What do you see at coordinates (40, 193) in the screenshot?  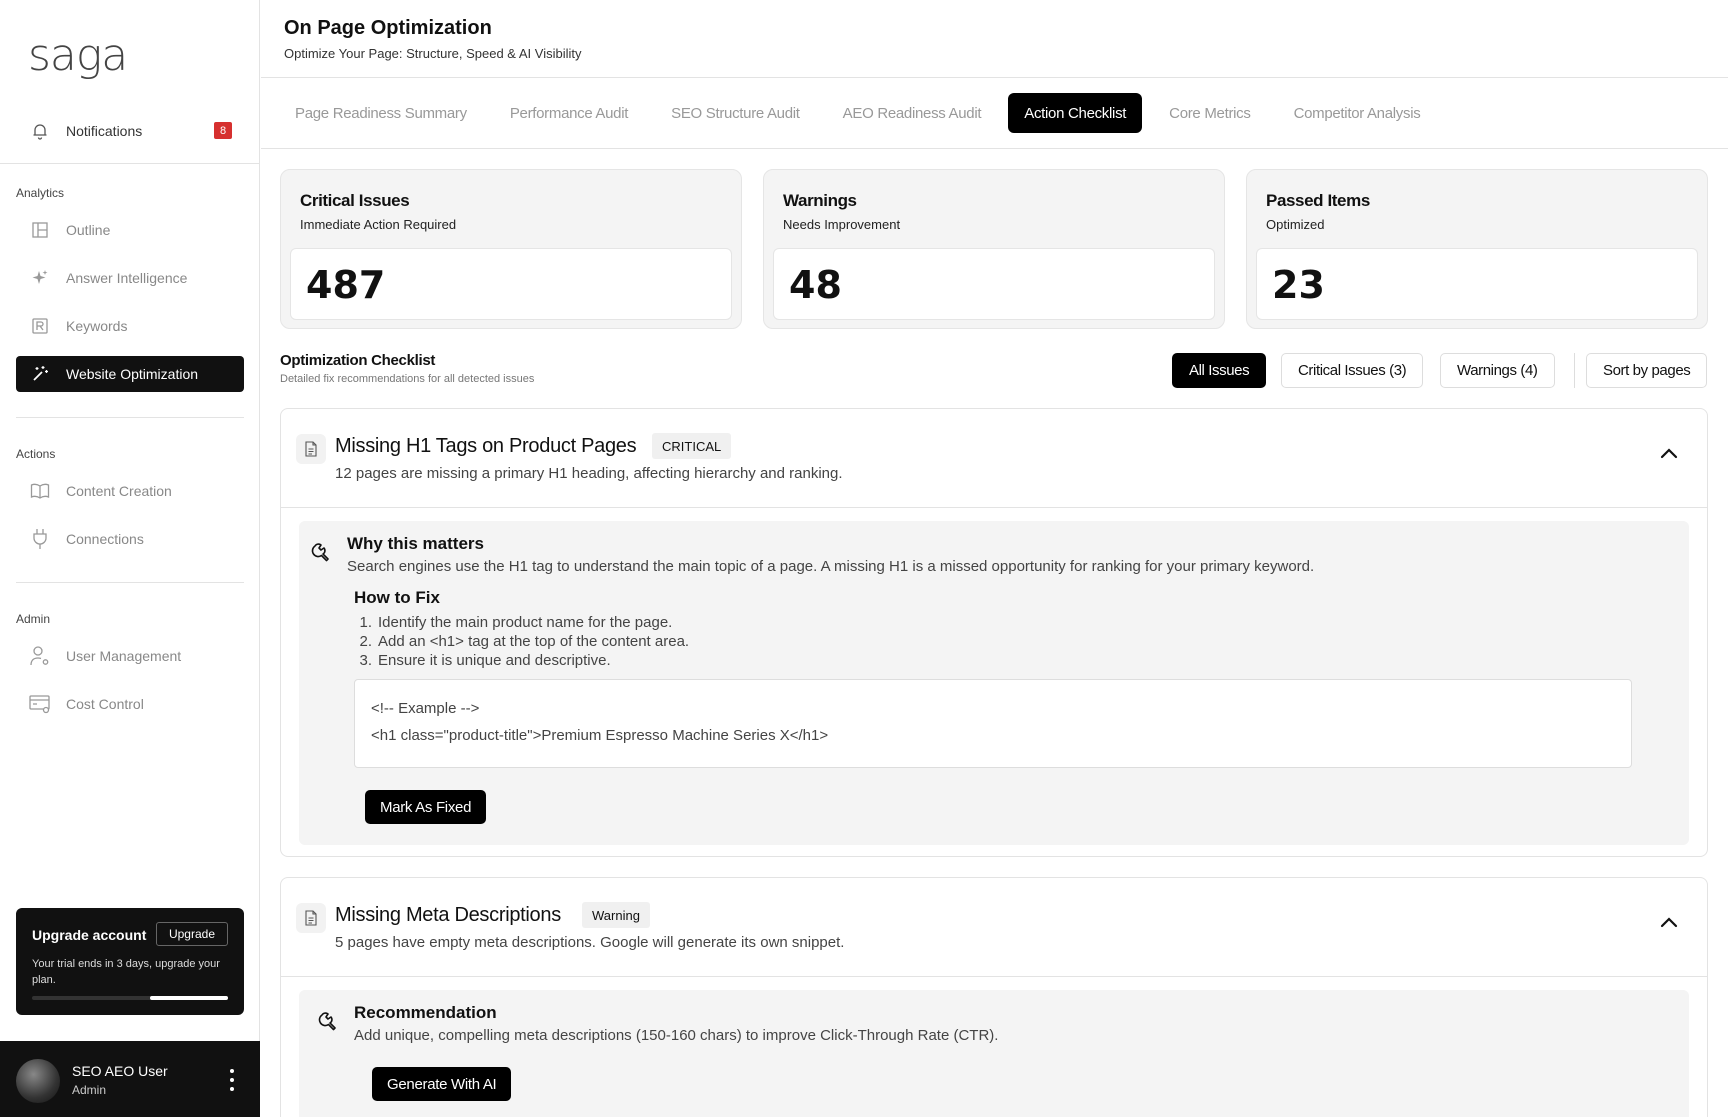 I see `section-label-analytics: Analytics` at bounding box center [40, 193].